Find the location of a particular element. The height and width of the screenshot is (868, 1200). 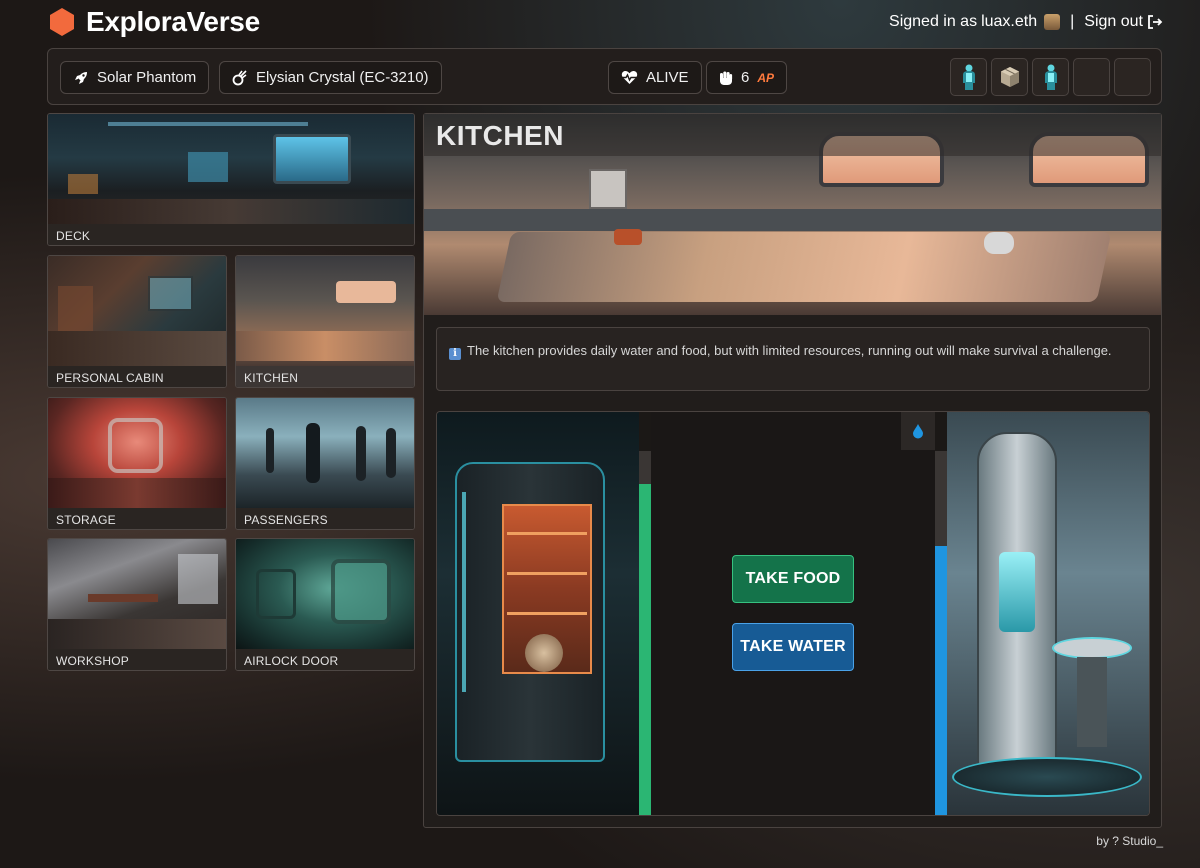

droplet-icon is located at coordinates (918, 431).